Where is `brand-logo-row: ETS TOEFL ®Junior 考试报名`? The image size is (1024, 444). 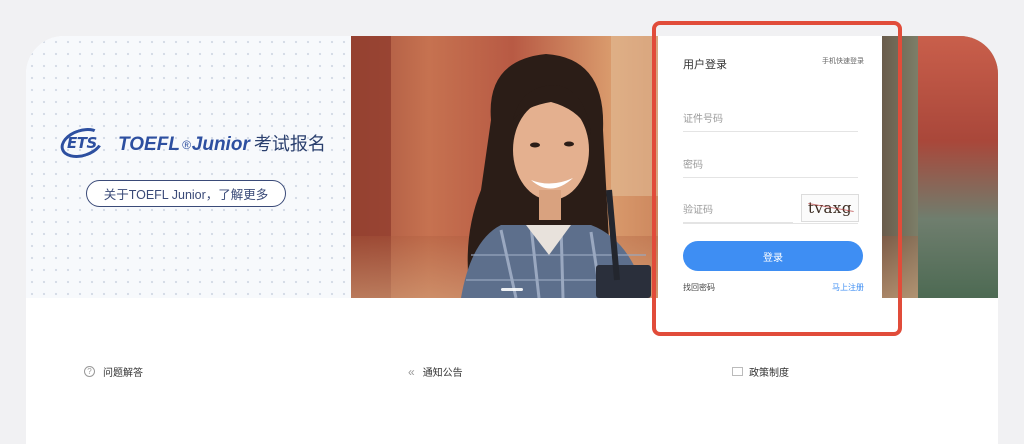 brand-logo-row: ETS TOEFL ®Junior 考试报名 is located at coordinates (191, 143).